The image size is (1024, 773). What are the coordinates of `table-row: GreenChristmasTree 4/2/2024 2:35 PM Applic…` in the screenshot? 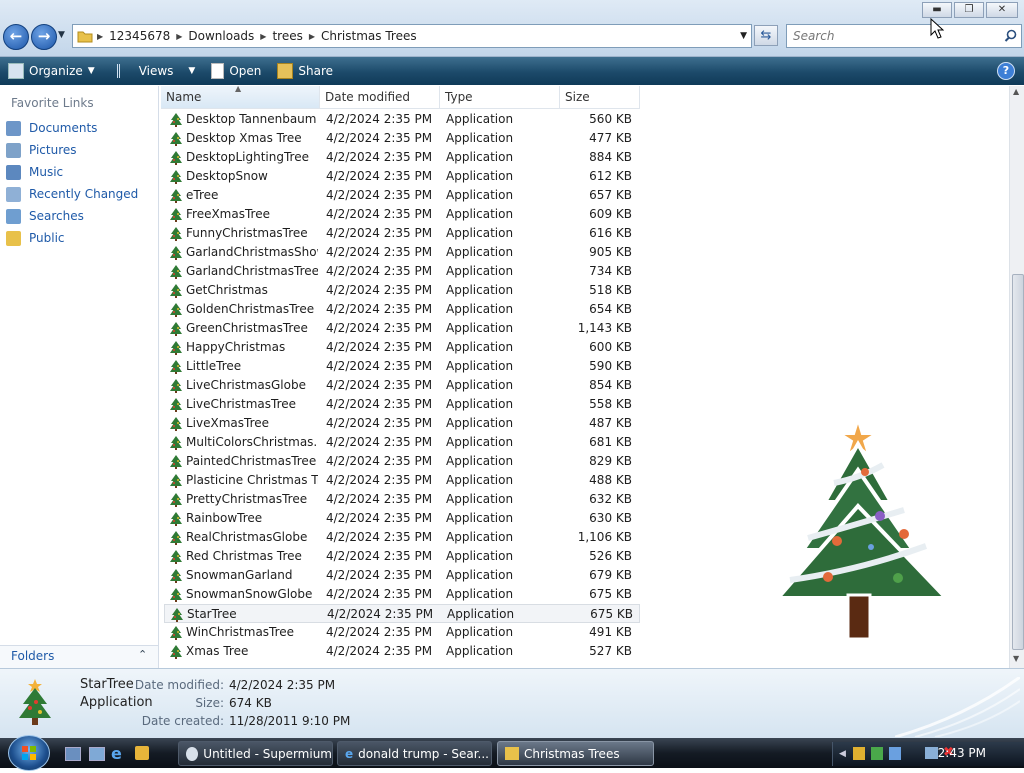 It's located at (402, 328).